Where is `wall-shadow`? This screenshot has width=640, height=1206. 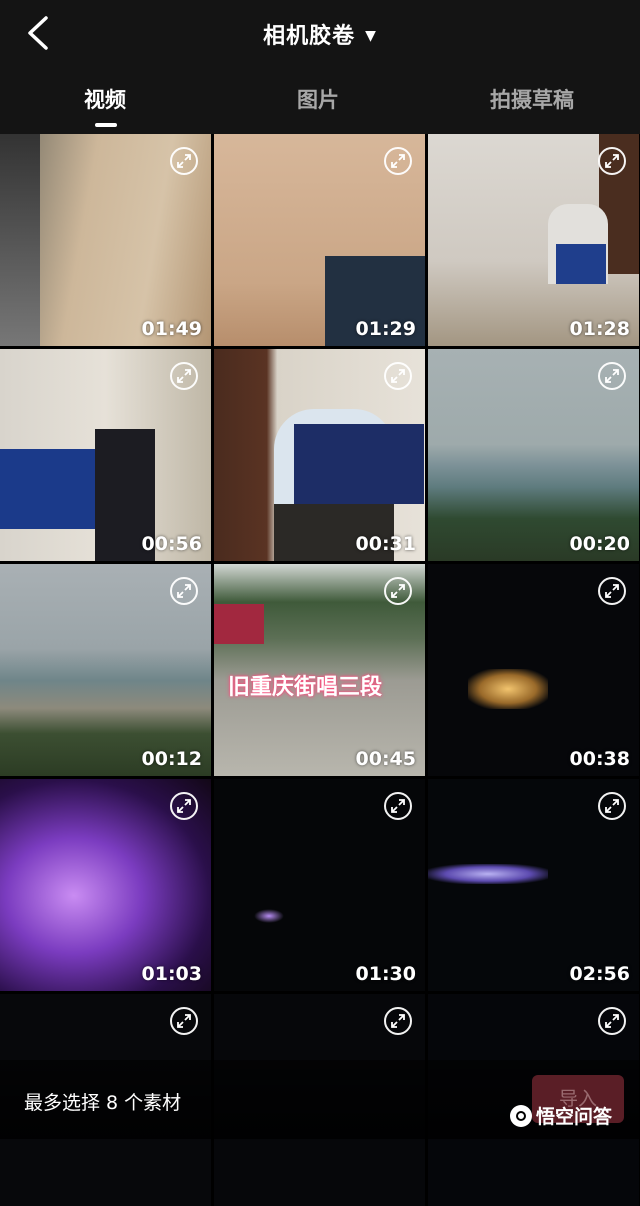
wall-shadow is located at coordinates (20, 240).